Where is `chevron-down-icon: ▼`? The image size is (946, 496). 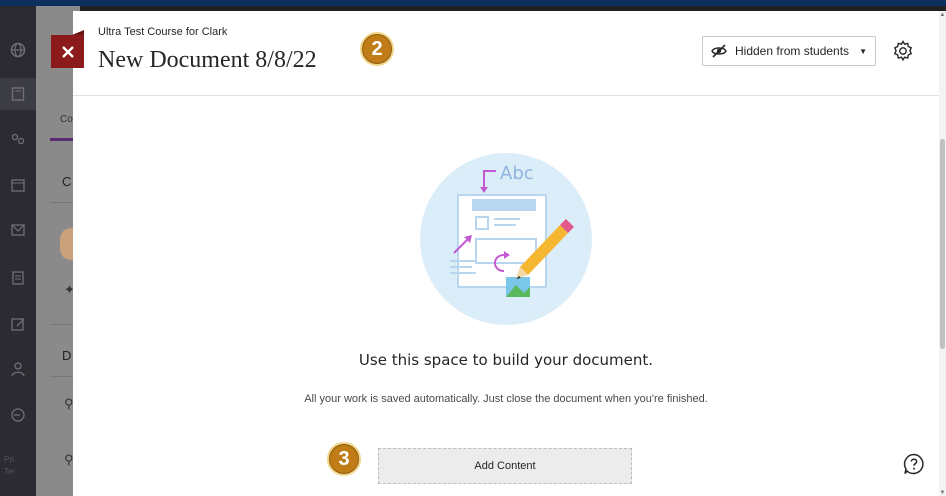 chevron-down-icon: ▼ is located at coordinates (863, 51).